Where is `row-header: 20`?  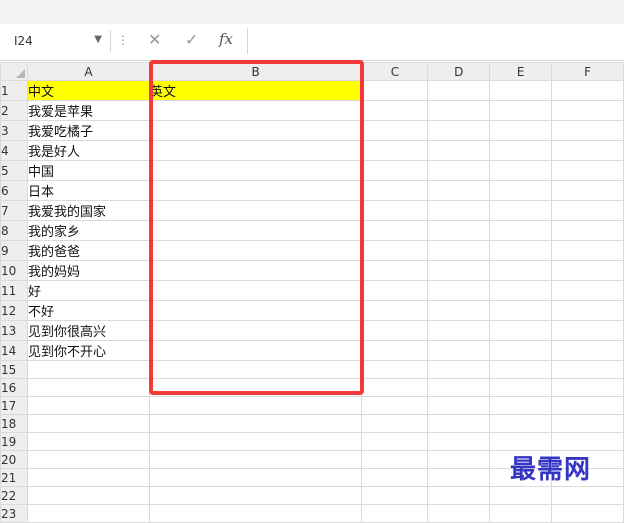
row-header: 20 is located at coordinates (14, 459).